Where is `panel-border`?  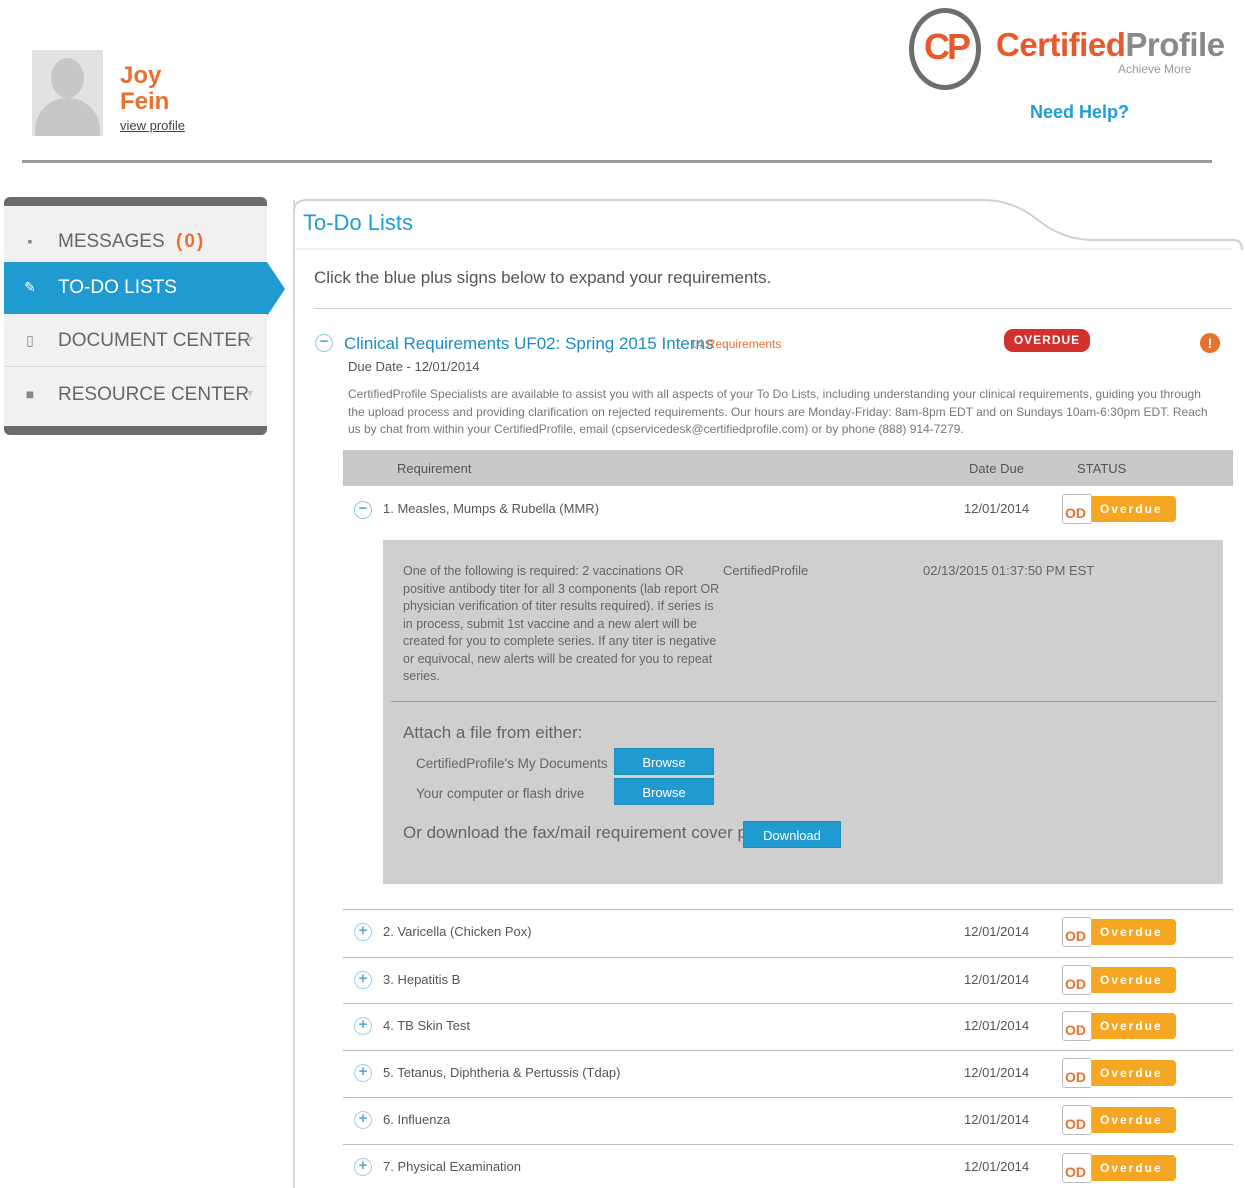
panel-border is located at coordinates (294, 694).